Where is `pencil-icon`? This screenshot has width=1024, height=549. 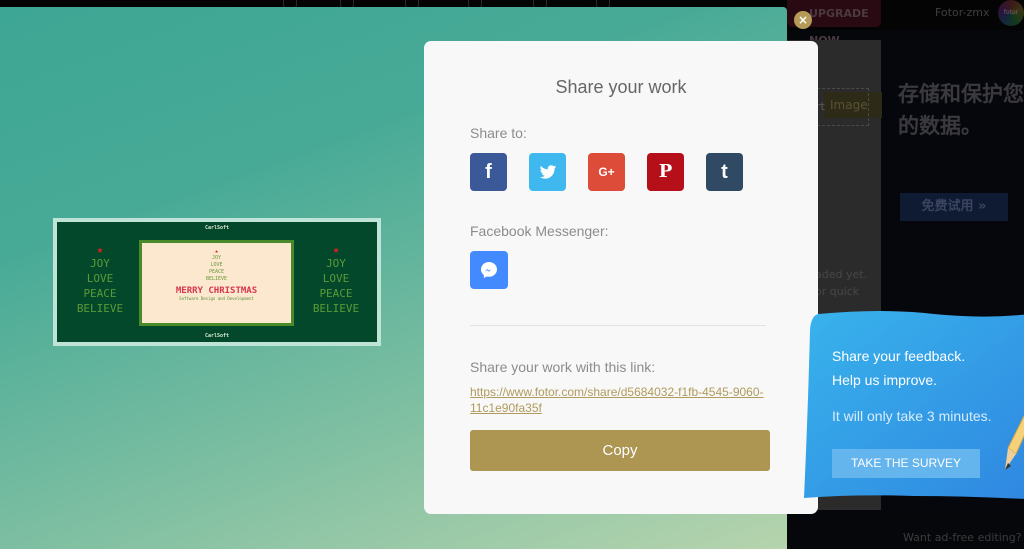
pencil-icon is located at coordinates (1014, 442).